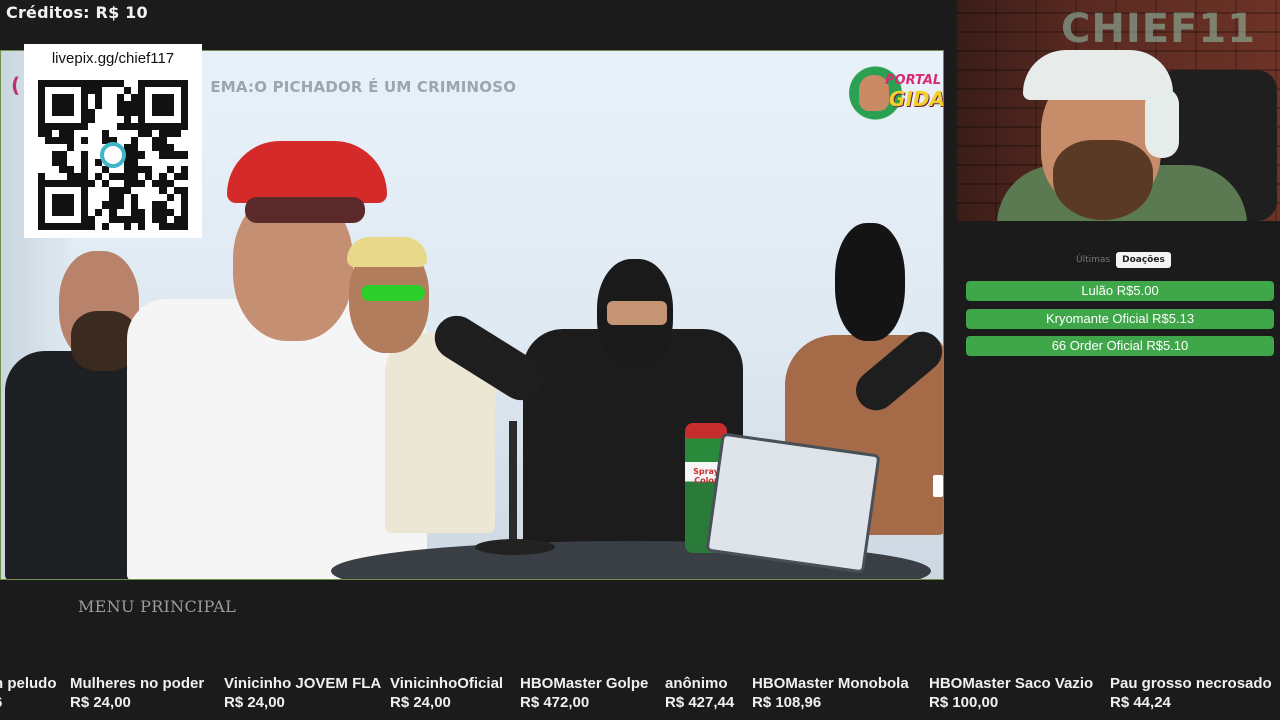 Image resolution: width=1280 pixels, height=720 pixels. What do you see at coordinates (1011, 693) in the screenshot?
I see `ticker-item: HBOMaster Saco Vazio R$ 100,00` at bounding box center [1011, 693].